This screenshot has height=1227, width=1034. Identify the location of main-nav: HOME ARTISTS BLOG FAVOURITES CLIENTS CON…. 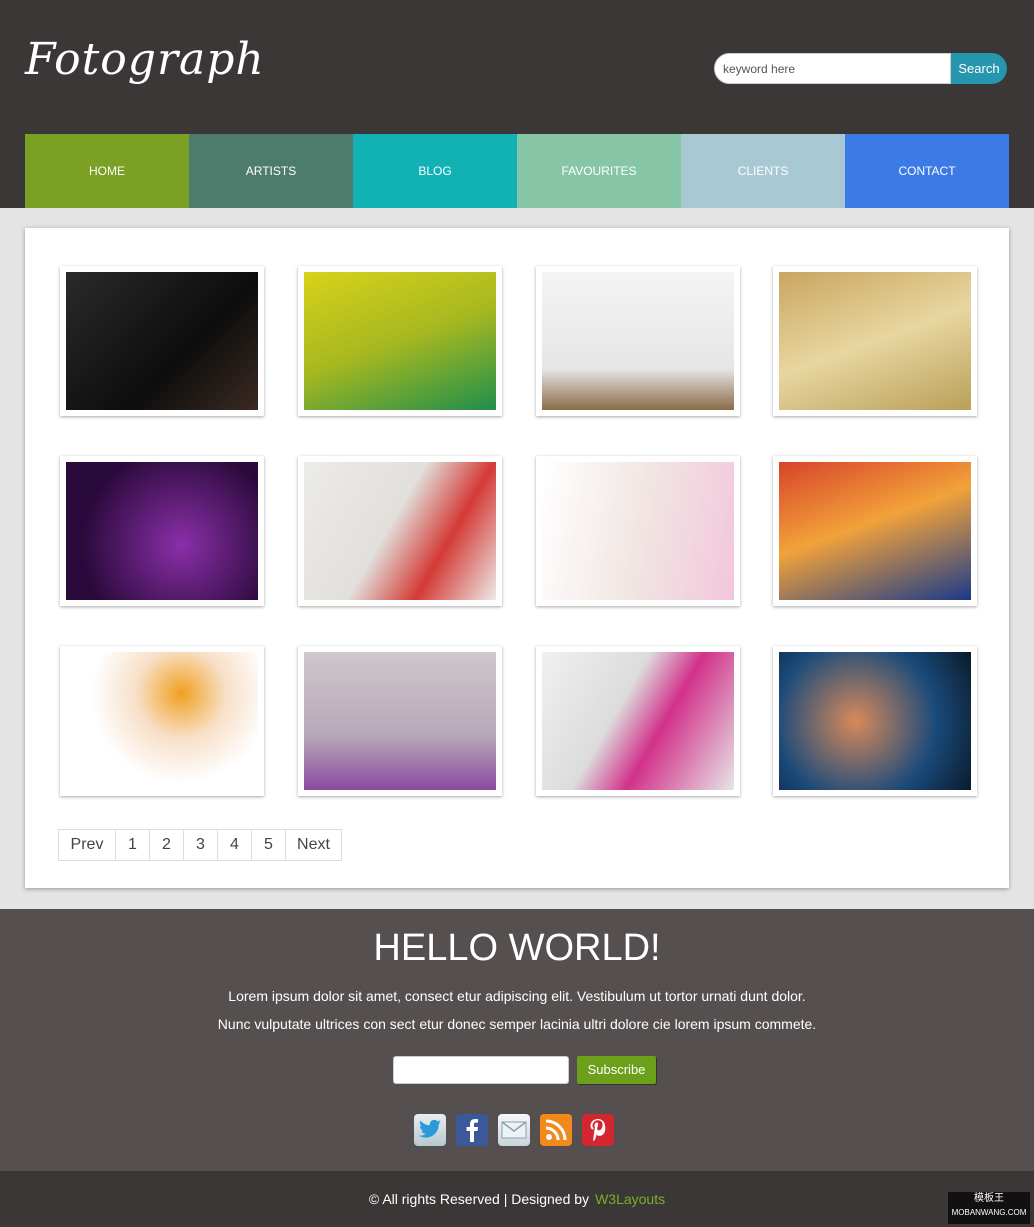
(517, 171).